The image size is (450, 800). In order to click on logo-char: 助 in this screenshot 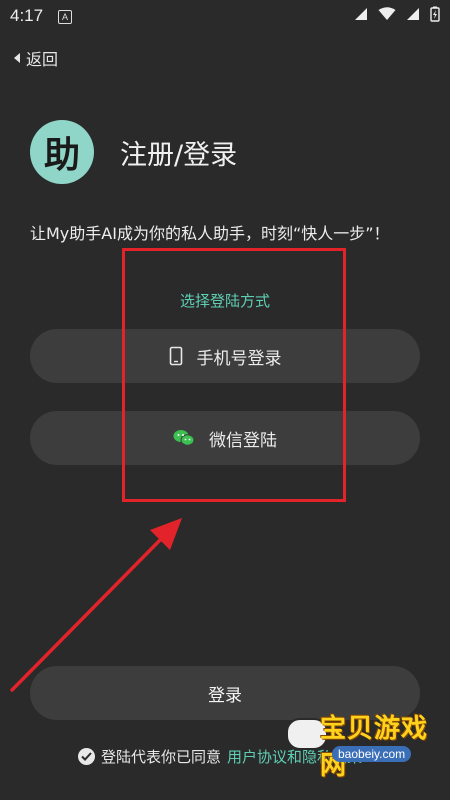, I will do `click(61, 155)`.